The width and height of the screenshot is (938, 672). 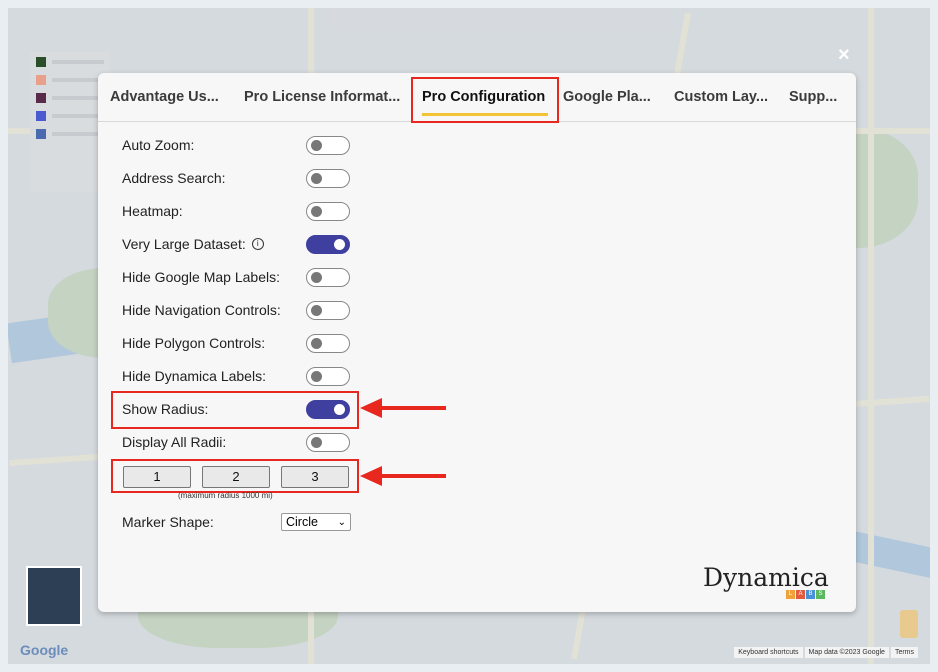 I want to click on address-search-toggle, so click(x=328, y=178).